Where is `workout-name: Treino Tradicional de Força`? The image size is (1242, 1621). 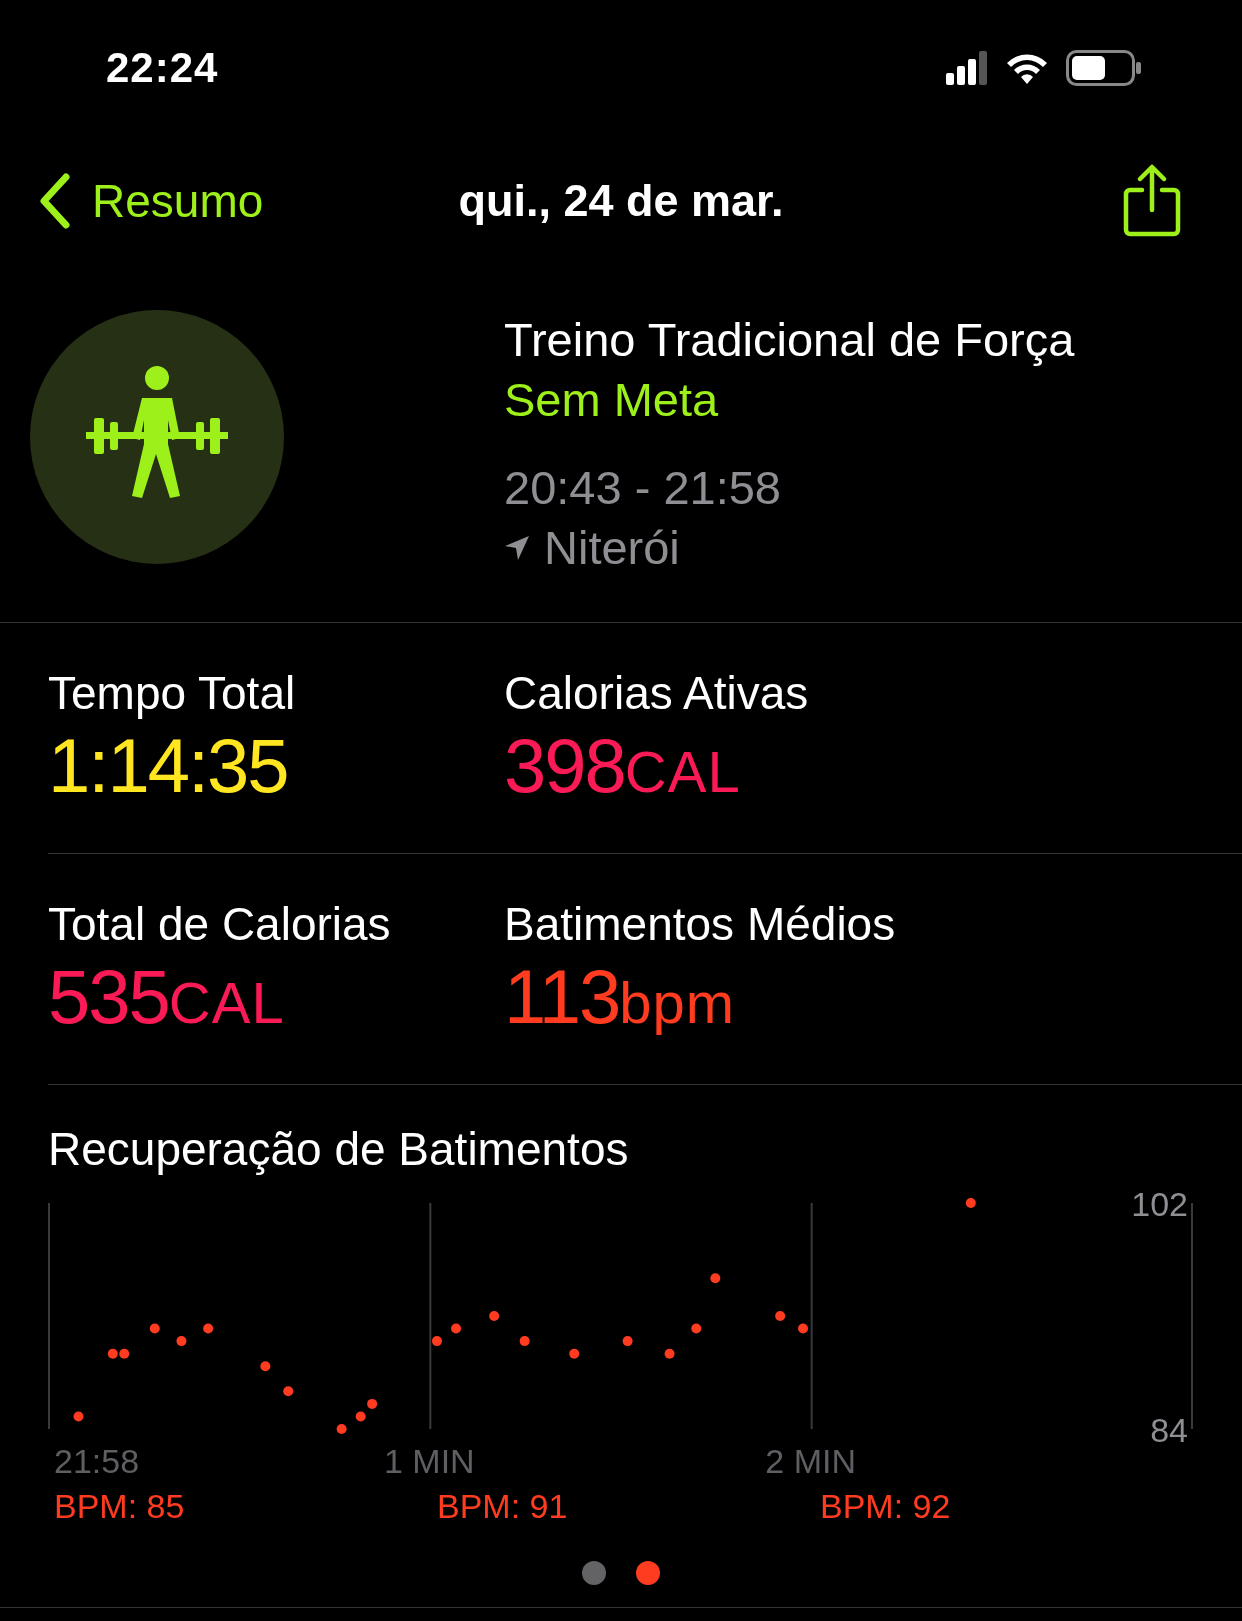 workout-name: Treino Tradicional de Força is located at coordinates (789, 340).